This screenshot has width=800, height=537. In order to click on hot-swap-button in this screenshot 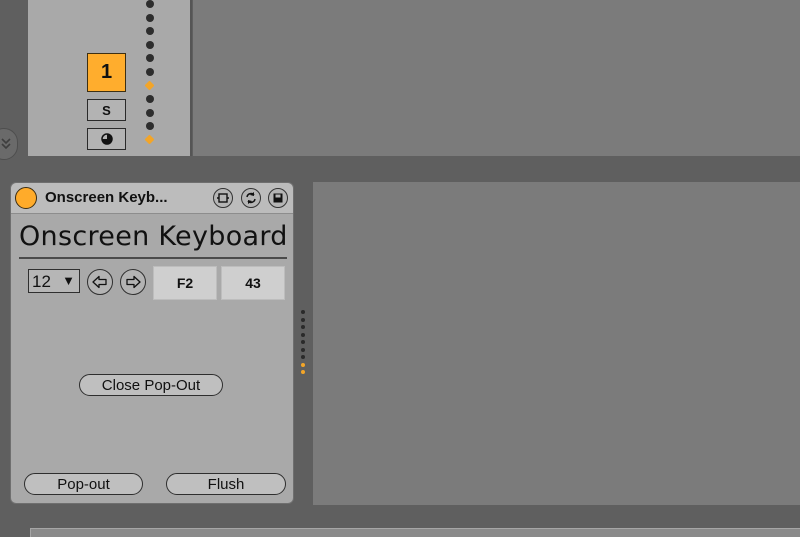, I will do `click(251, 198)`.